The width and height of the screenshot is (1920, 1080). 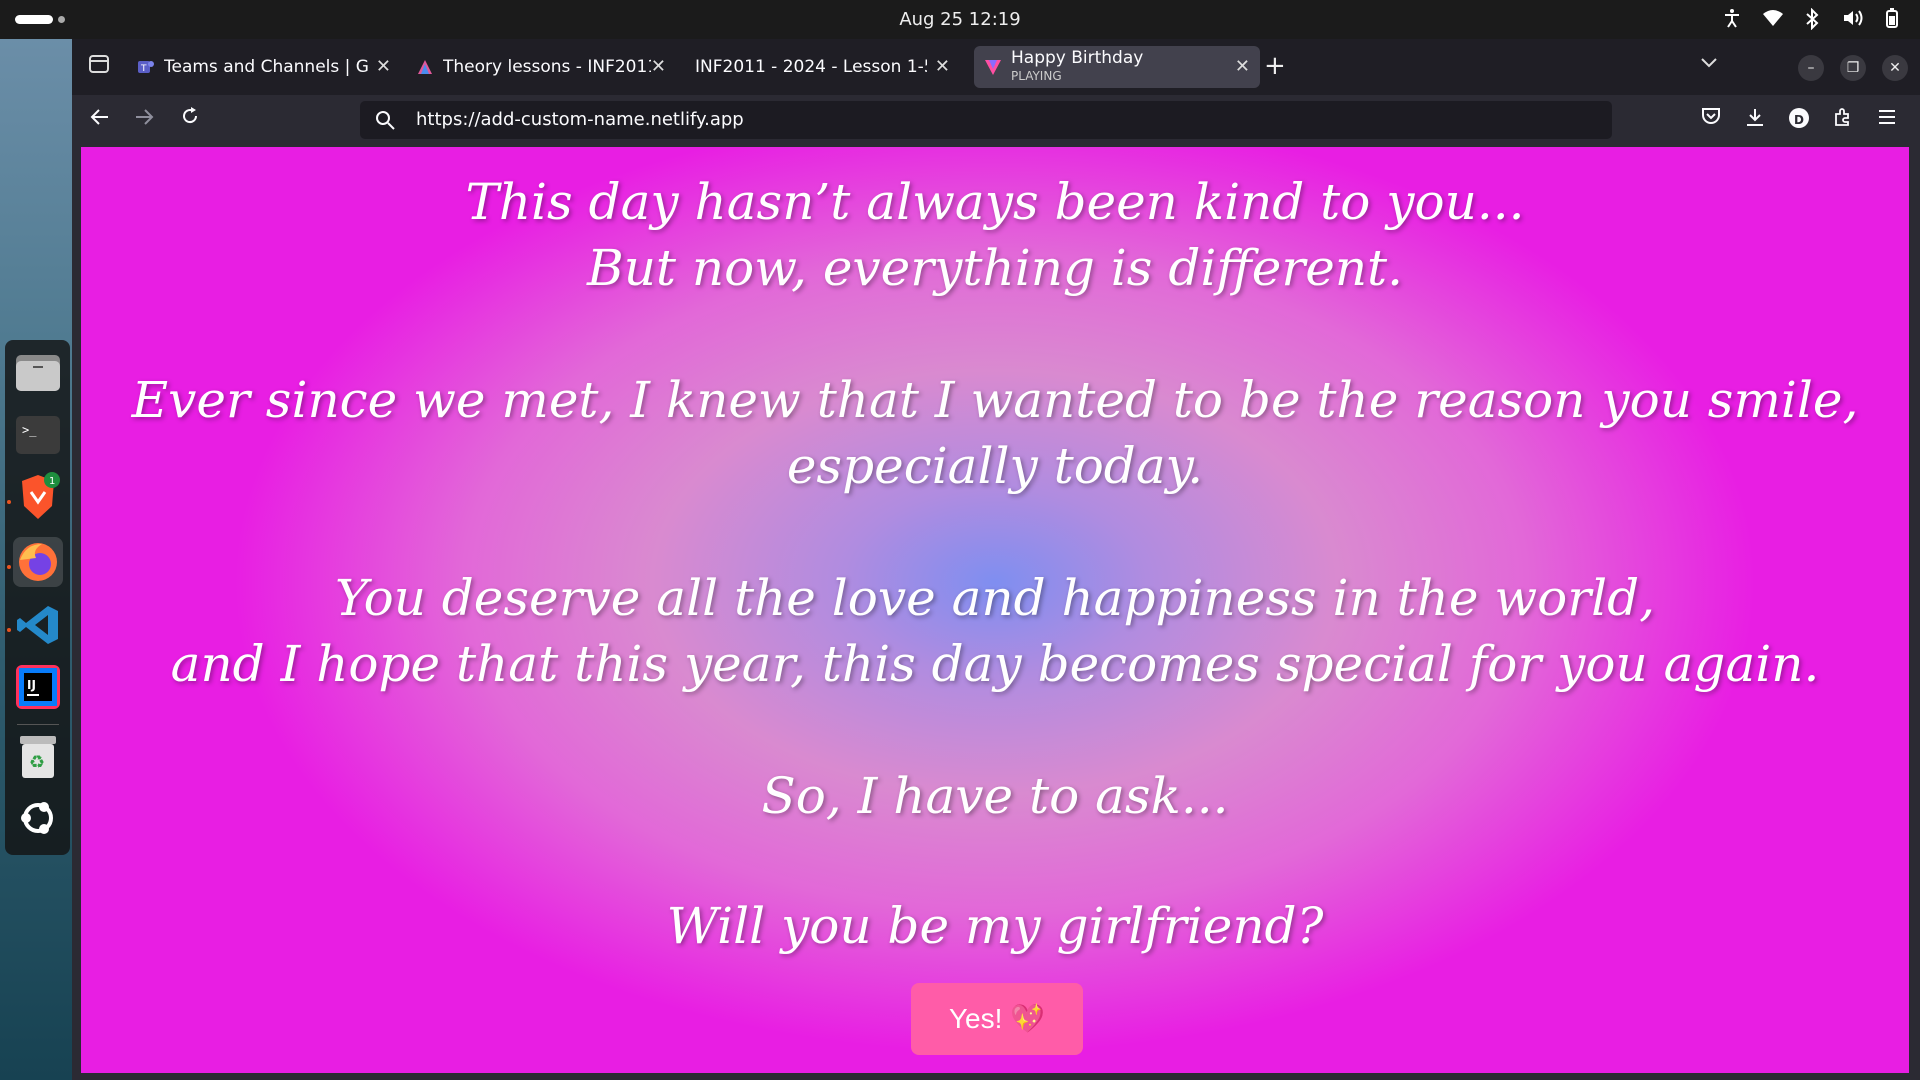 I want to click on reload-button, so click(x=190, y=120).